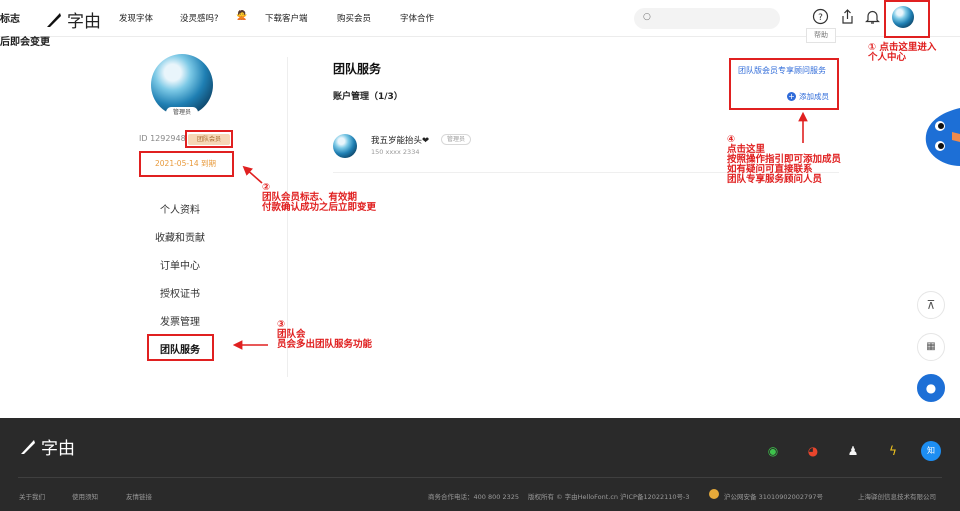 The width and height of the screenshot is (960, 511). I want to click on footer-friend-links: 友情链接, so click(139, 496).